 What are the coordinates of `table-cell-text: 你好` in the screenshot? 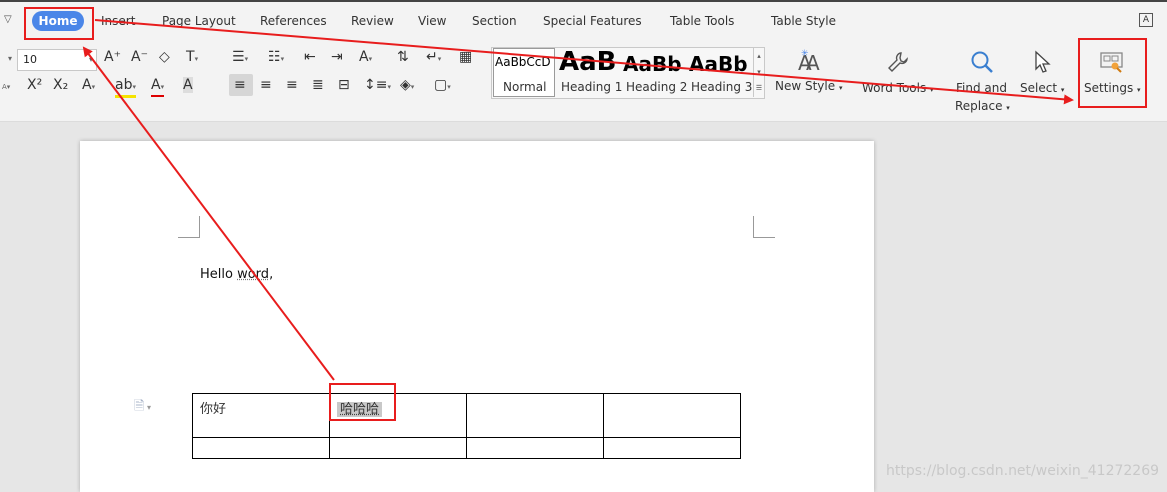 It's located at (213, 409).